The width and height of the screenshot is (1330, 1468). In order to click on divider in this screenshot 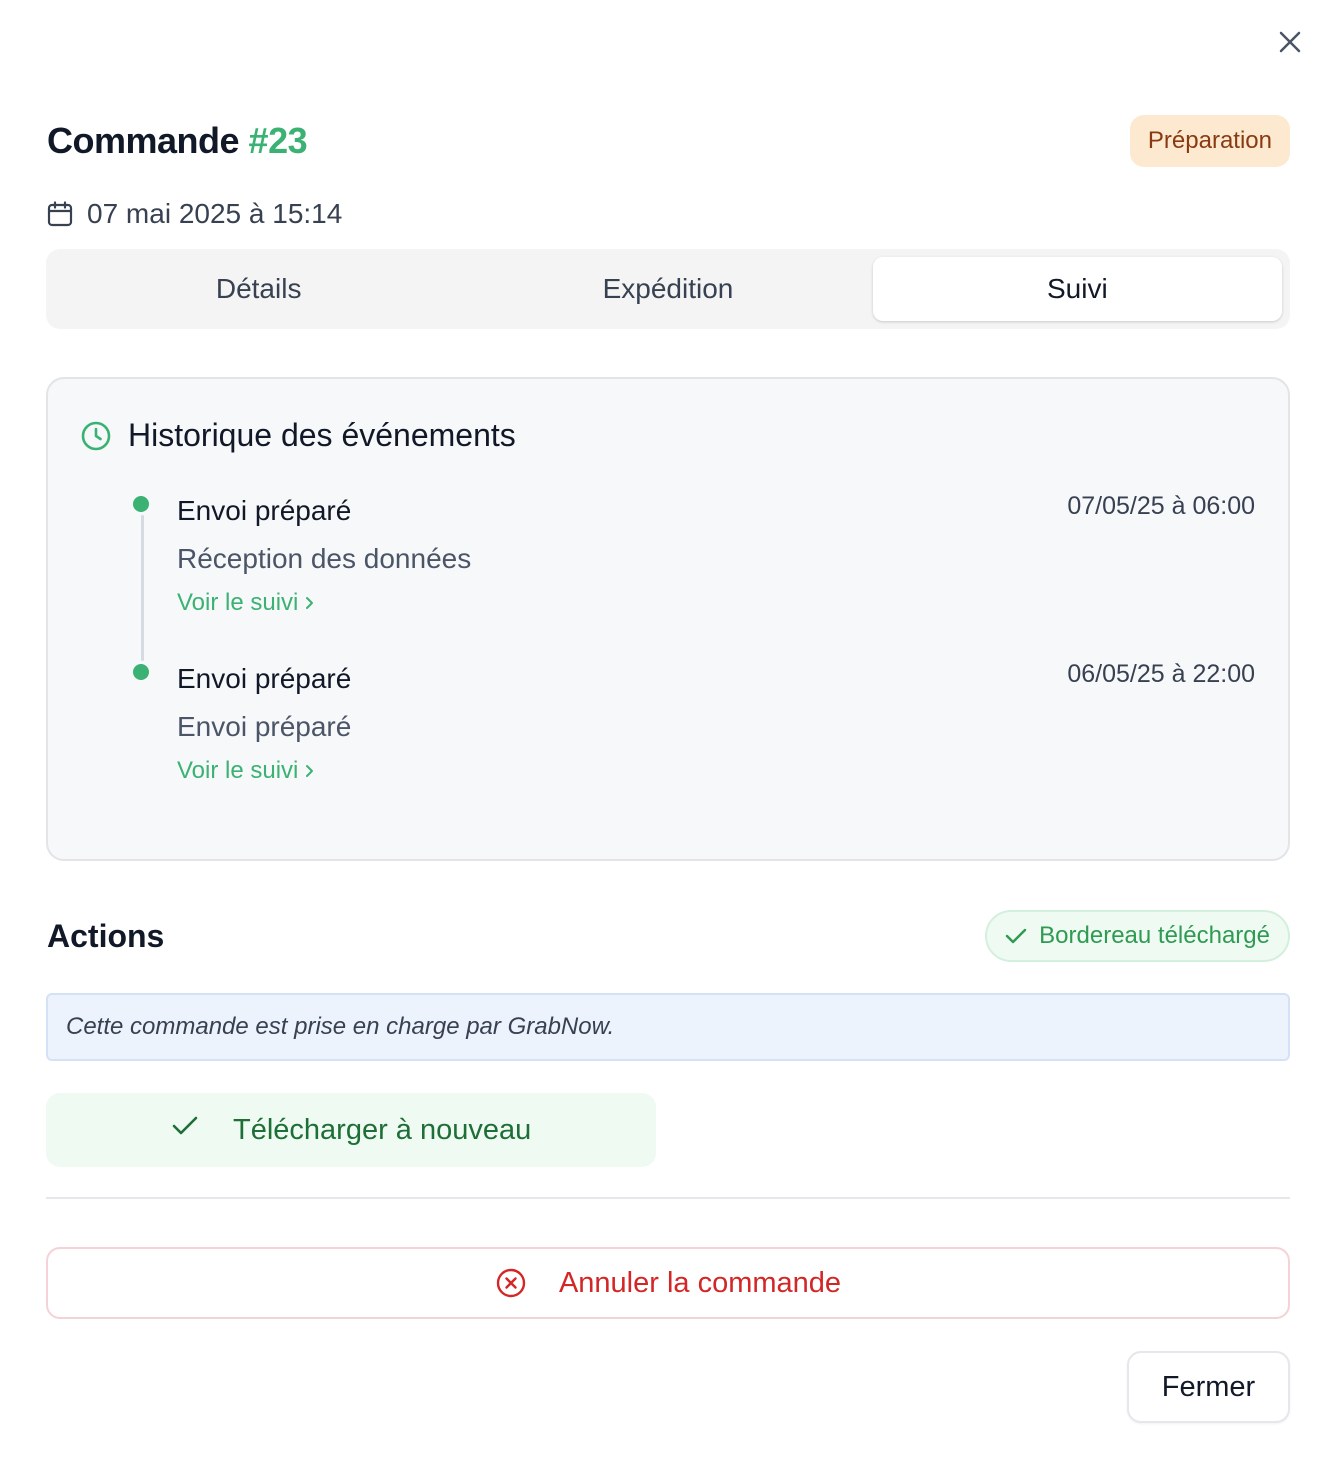, I will do `click(668, 1198)`.